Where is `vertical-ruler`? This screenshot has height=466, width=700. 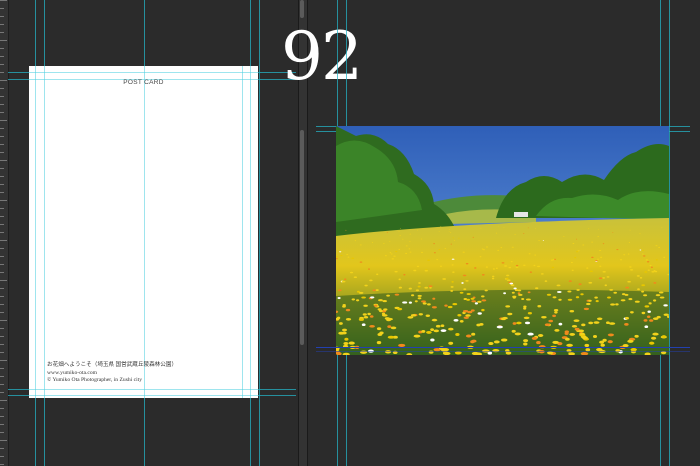 vertical-ruler is located at coordinates (4, 233).